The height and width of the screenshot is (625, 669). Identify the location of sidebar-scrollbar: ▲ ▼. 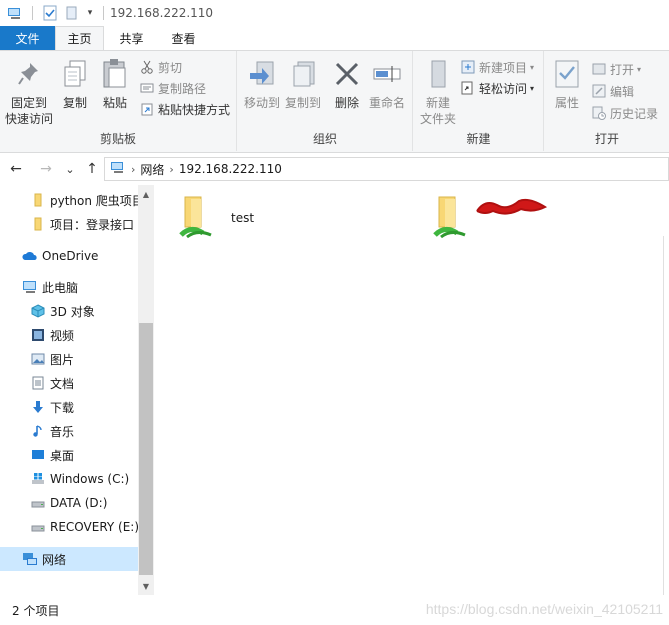
(146, 390).